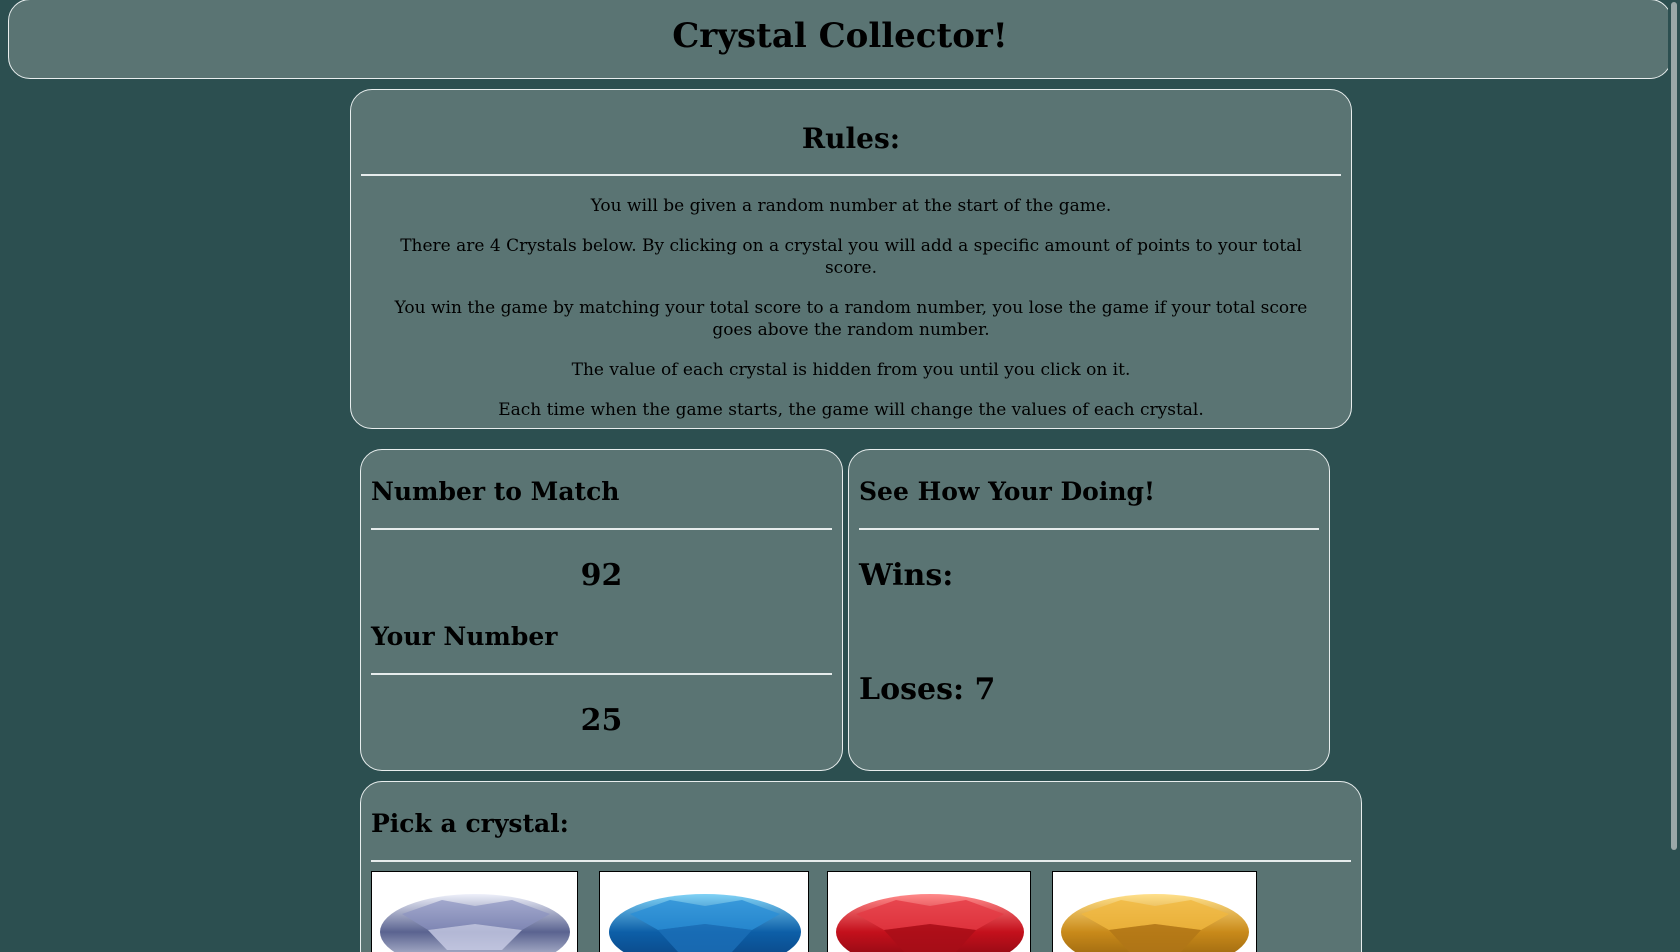 This screenshot has width=1680, height=952. Describe the element at coordinates (601, 529) in the screenshot. I see `number-divider` at that location.